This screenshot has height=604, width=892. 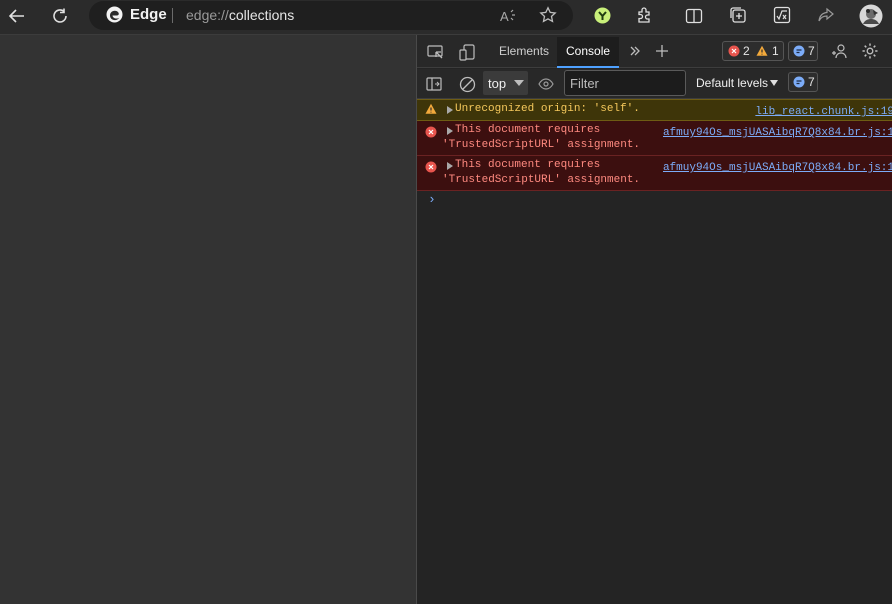 I want to click on devtools-tab-bar: Elements Console 2 1 7, so click(x=654, y=51).